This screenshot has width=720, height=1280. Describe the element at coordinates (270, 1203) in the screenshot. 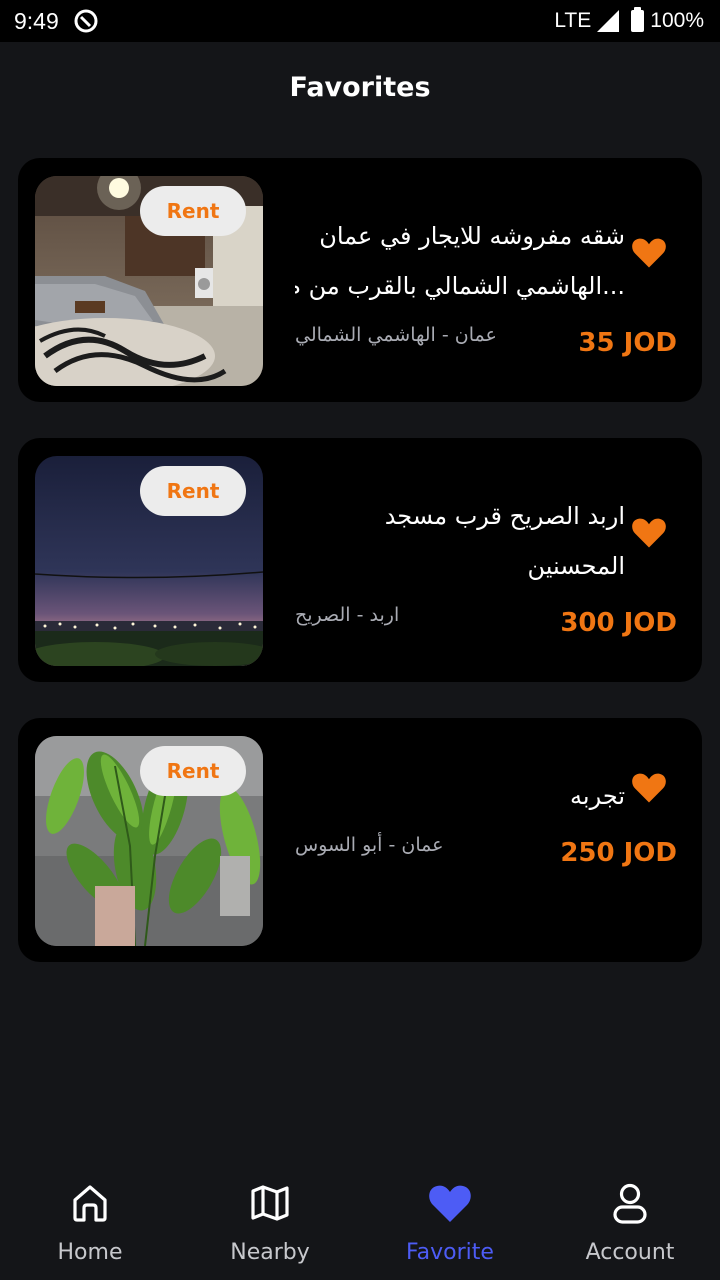

I see `map-icon` at that location.